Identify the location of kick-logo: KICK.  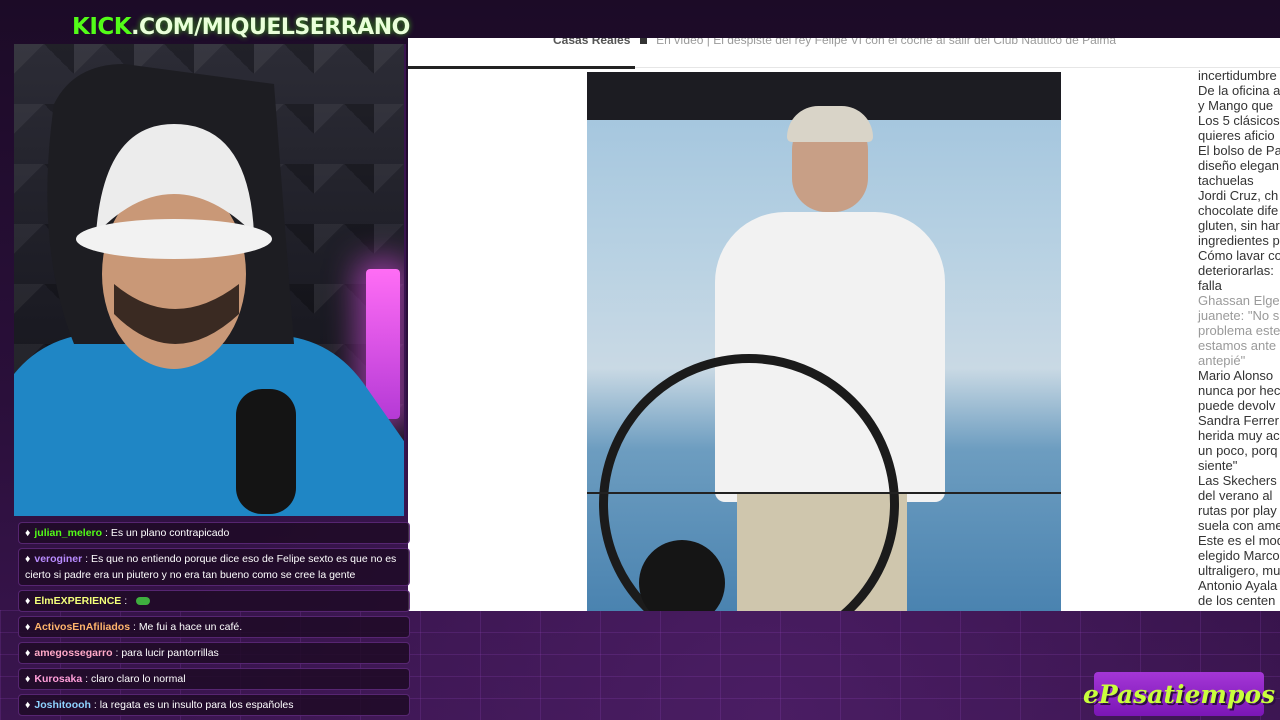
(102, 27).